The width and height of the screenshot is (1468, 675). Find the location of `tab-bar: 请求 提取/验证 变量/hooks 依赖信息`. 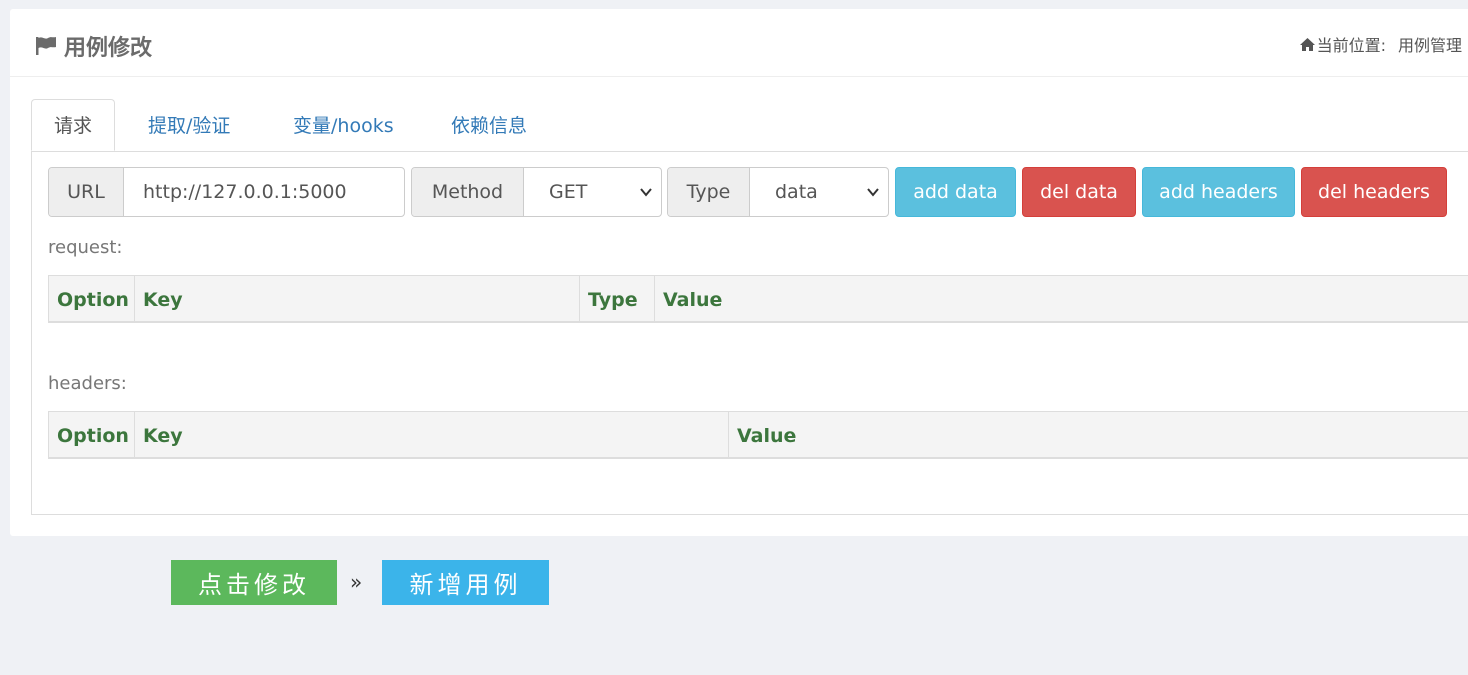

tab-bar: 请求 提取/验证 变量/hooks 依赖信息 is located at coordinates (749, 125).